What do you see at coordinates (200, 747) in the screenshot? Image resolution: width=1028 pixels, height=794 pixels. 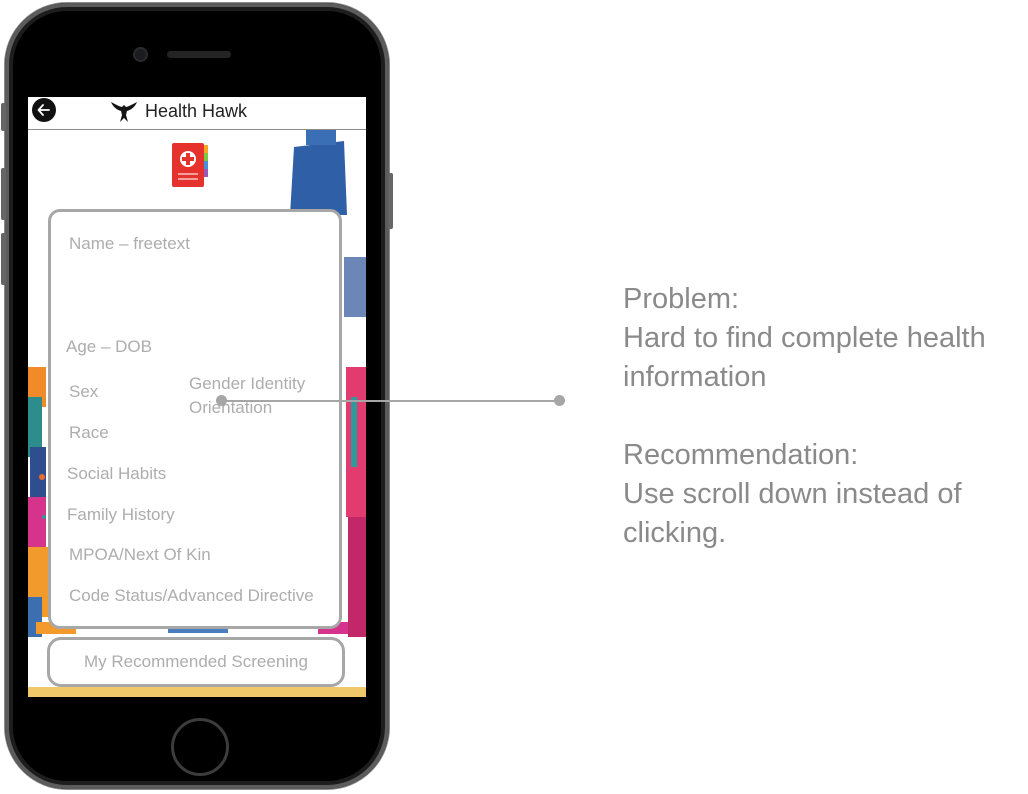 I see `home-button` at bounding box center [200, 747].